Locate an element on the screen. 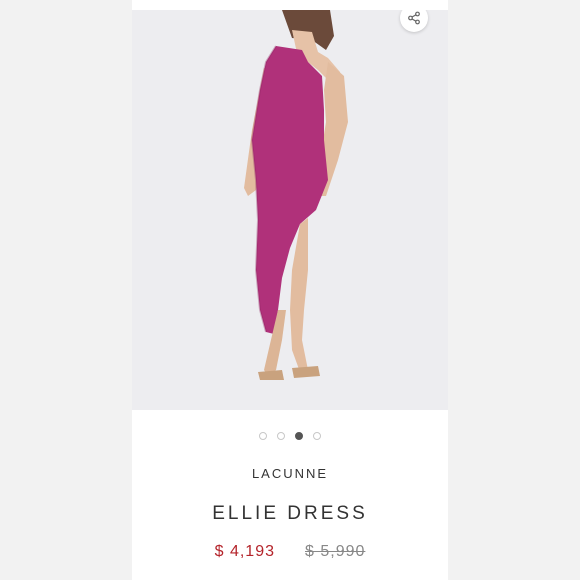  original-price: $ 5,990 is located at coordinates (335, 551).